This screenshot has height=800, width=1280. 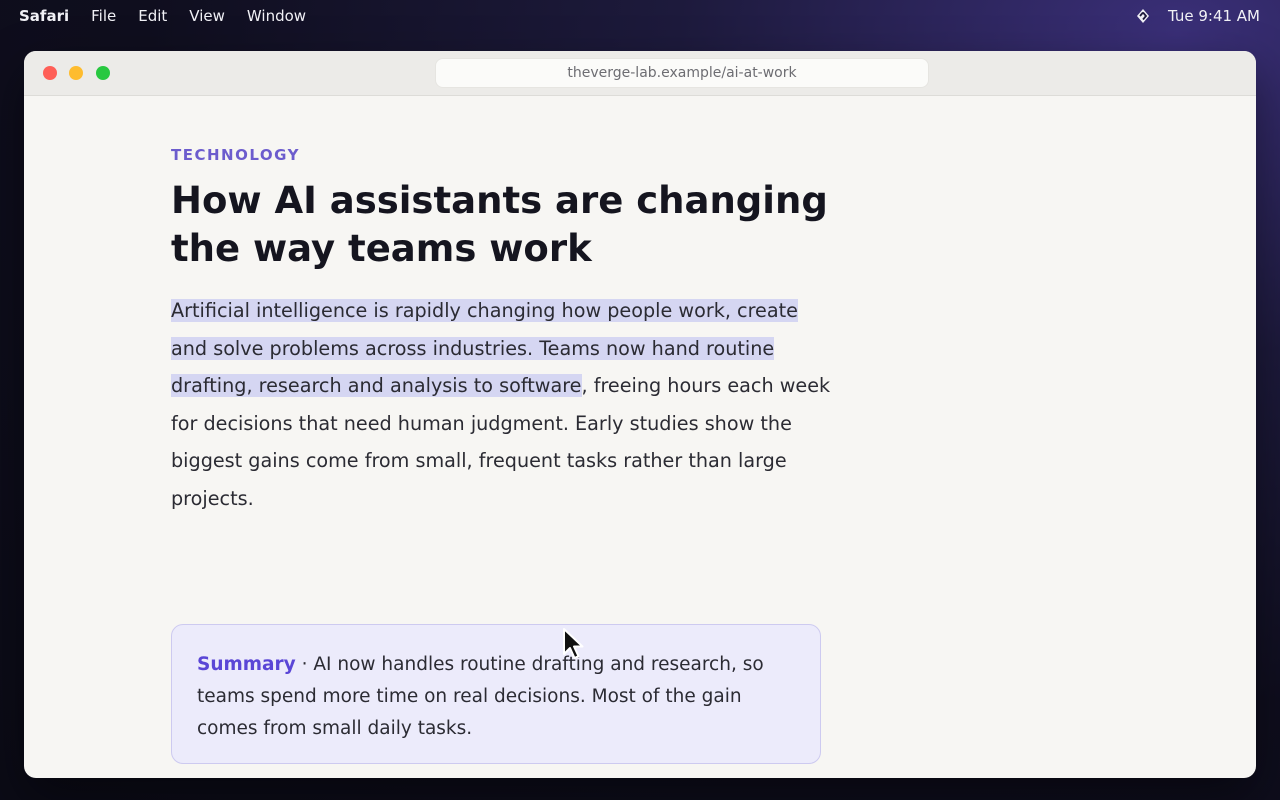 What do you see at coordinates (246, 664) in the screenshot?
I see `summary-label: Summary` at bounding box center [246, 664].